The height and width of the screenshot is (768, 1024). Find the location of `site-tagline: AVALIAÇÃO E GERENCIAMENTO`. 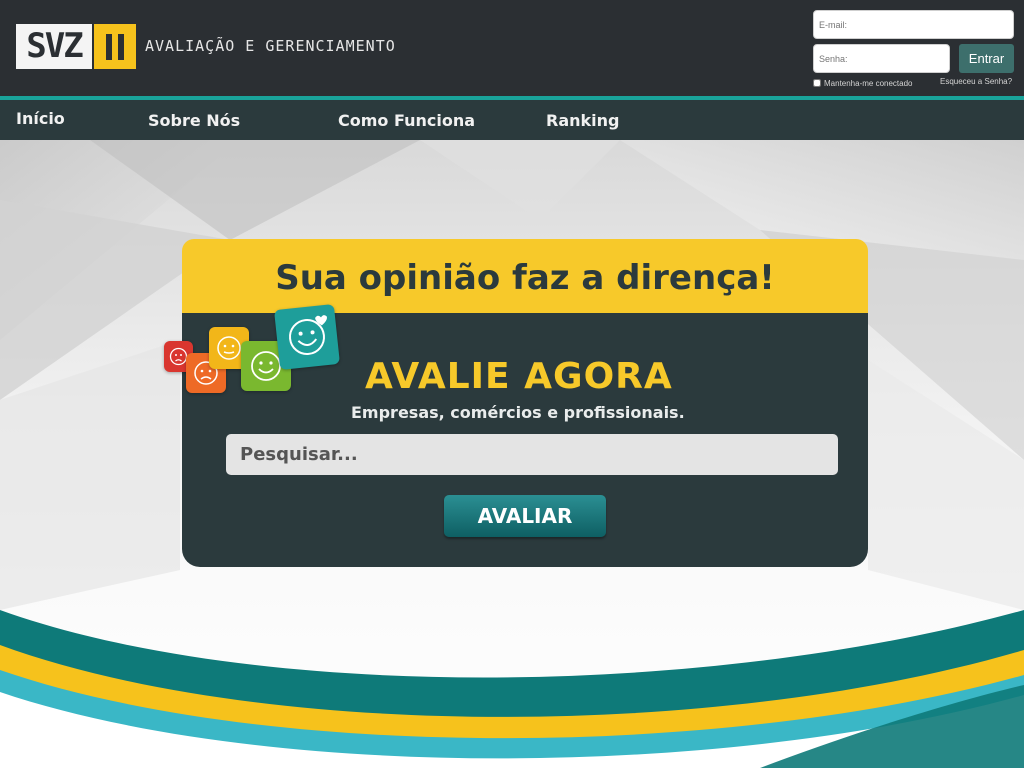

site-tagline: AVALIAÇÃO E GERENCIAMENTO is located at coordinates (270, 46).